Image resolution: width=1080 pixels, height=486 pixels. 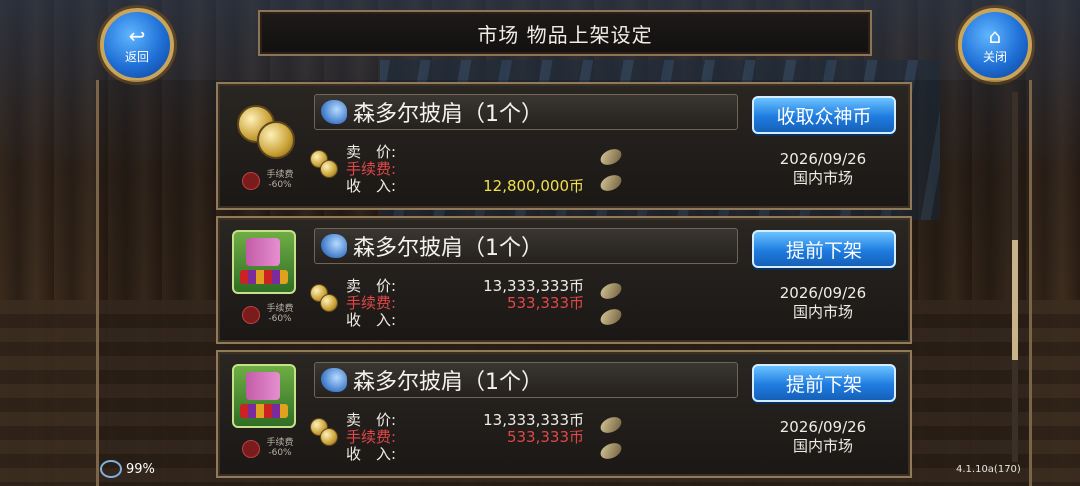 I want to click on home-icon: ⌂, so click(x=995, y=35).